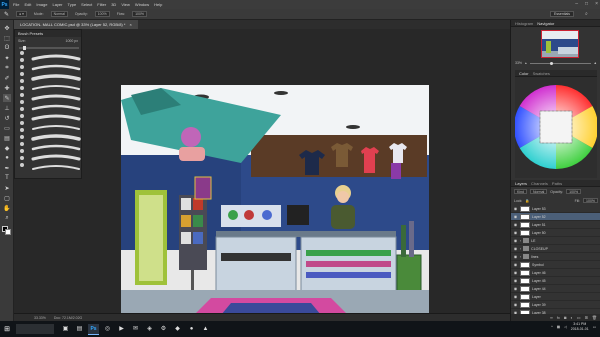 This screenshot has width=600, height=337. What do you see at coordinates (562, 14) in the screenshot?
I see `workspace-select: Essentials` at bounding box center [562, 14].